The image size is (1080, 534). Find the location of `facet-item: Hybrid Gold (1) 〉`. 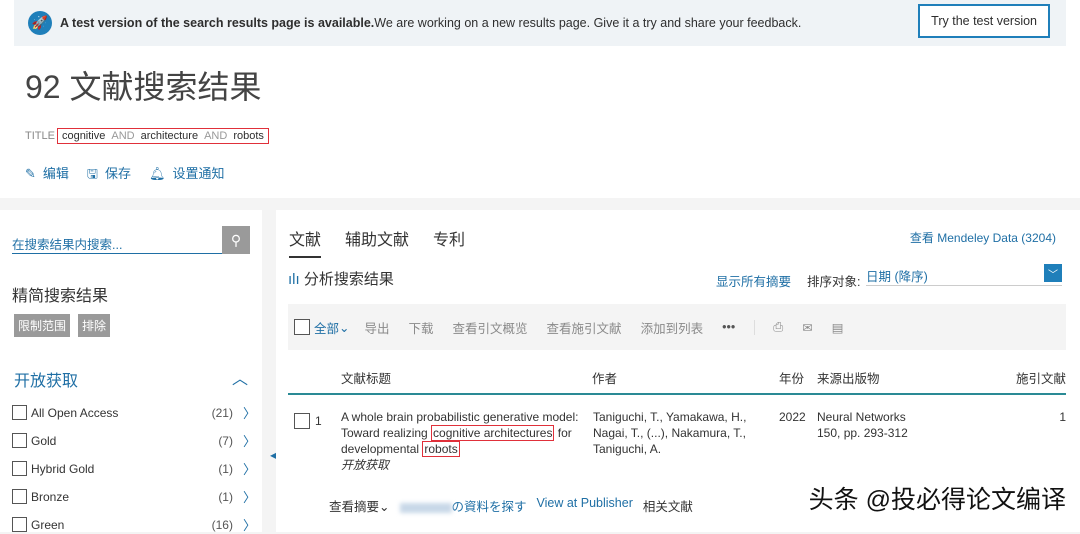

facet-item: Hybrid Gold (1) 〉 is located at coordinates (134, 468).